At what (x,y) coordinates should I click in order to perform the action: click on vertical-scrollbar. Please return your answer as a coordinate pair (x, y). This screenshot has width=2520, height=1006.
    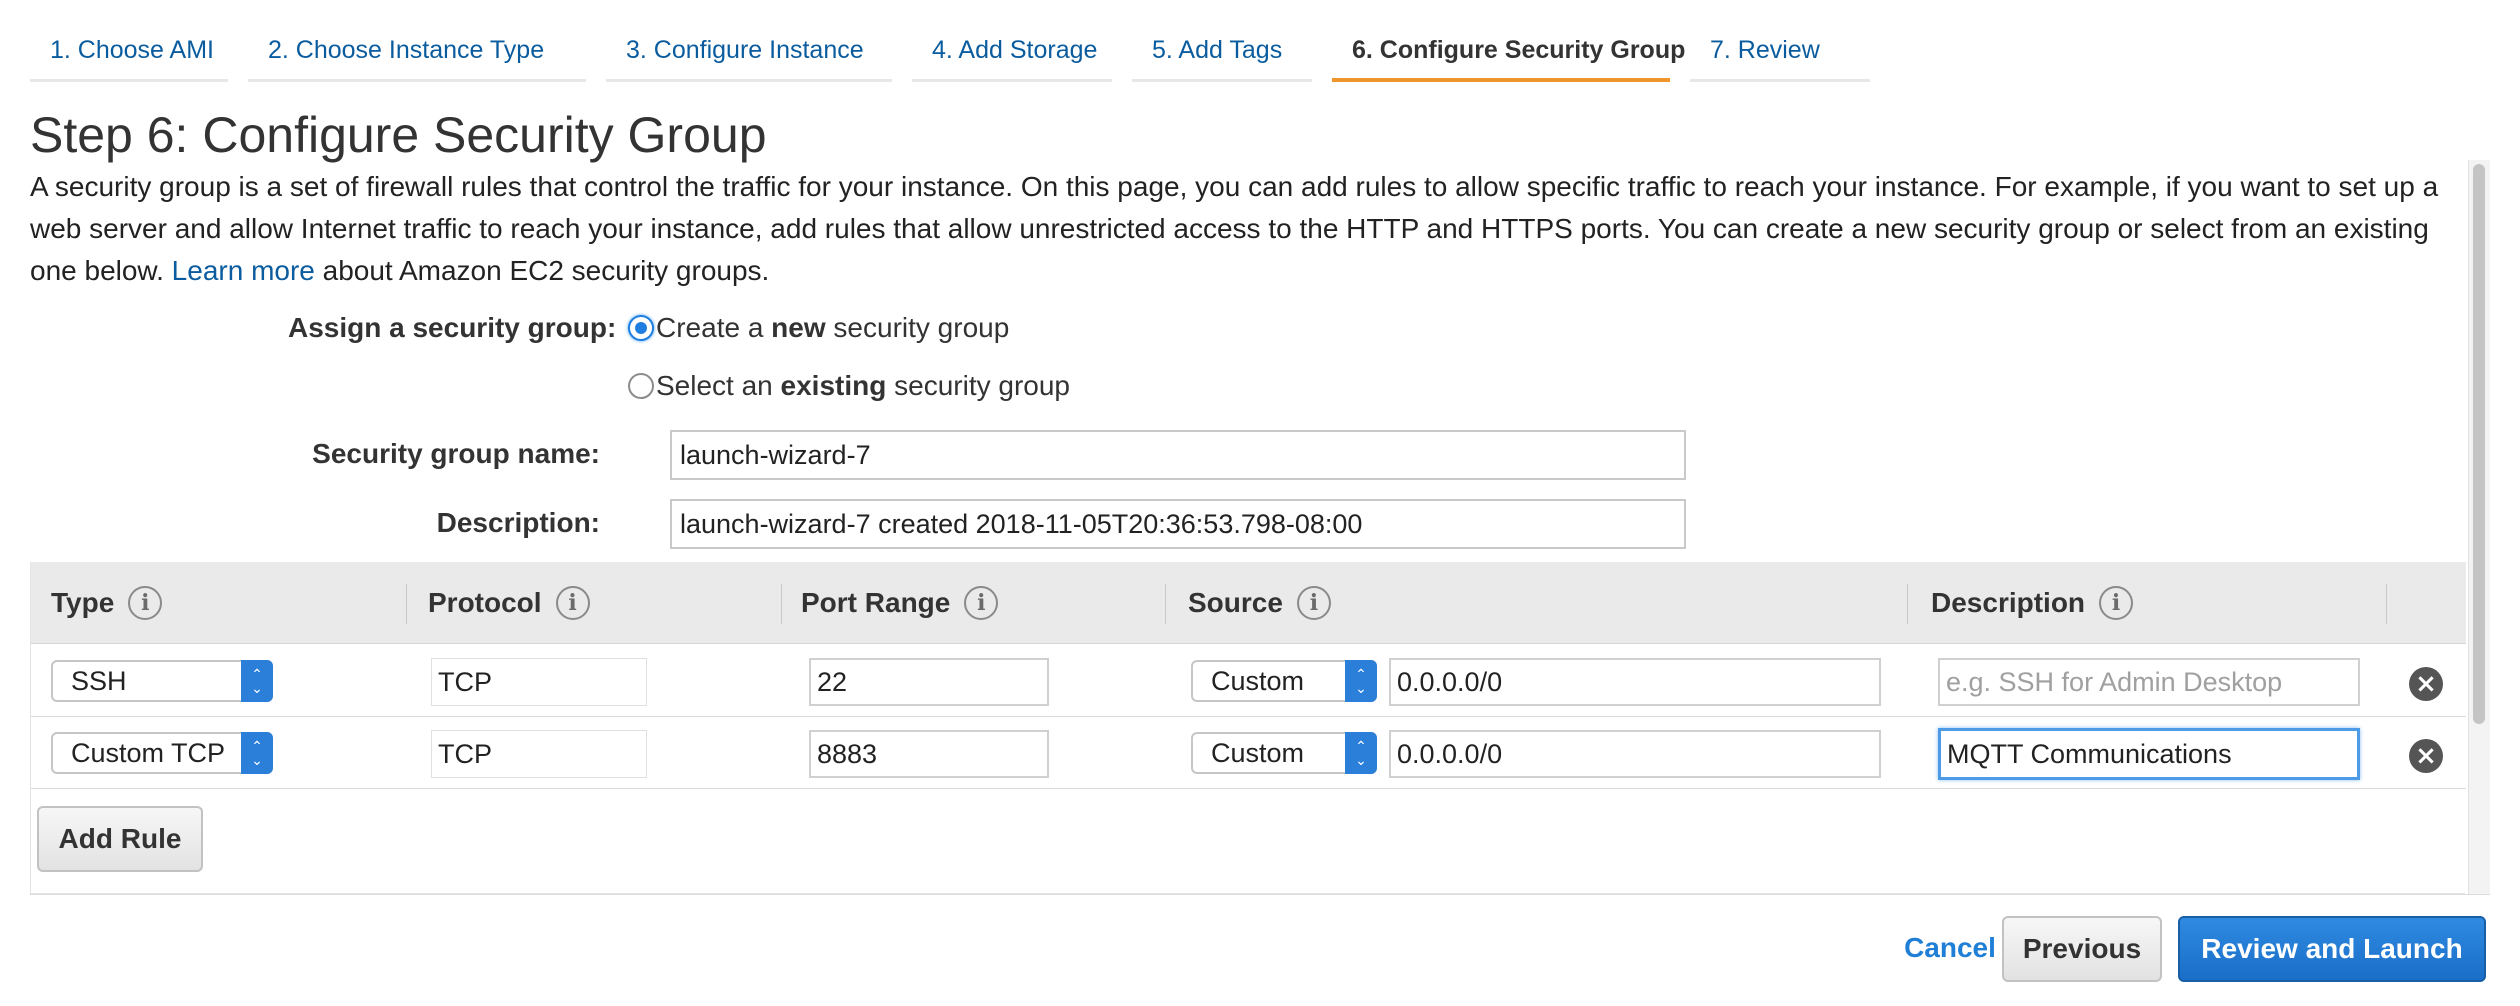
    Looking at the image, I should click on (2479, 527).